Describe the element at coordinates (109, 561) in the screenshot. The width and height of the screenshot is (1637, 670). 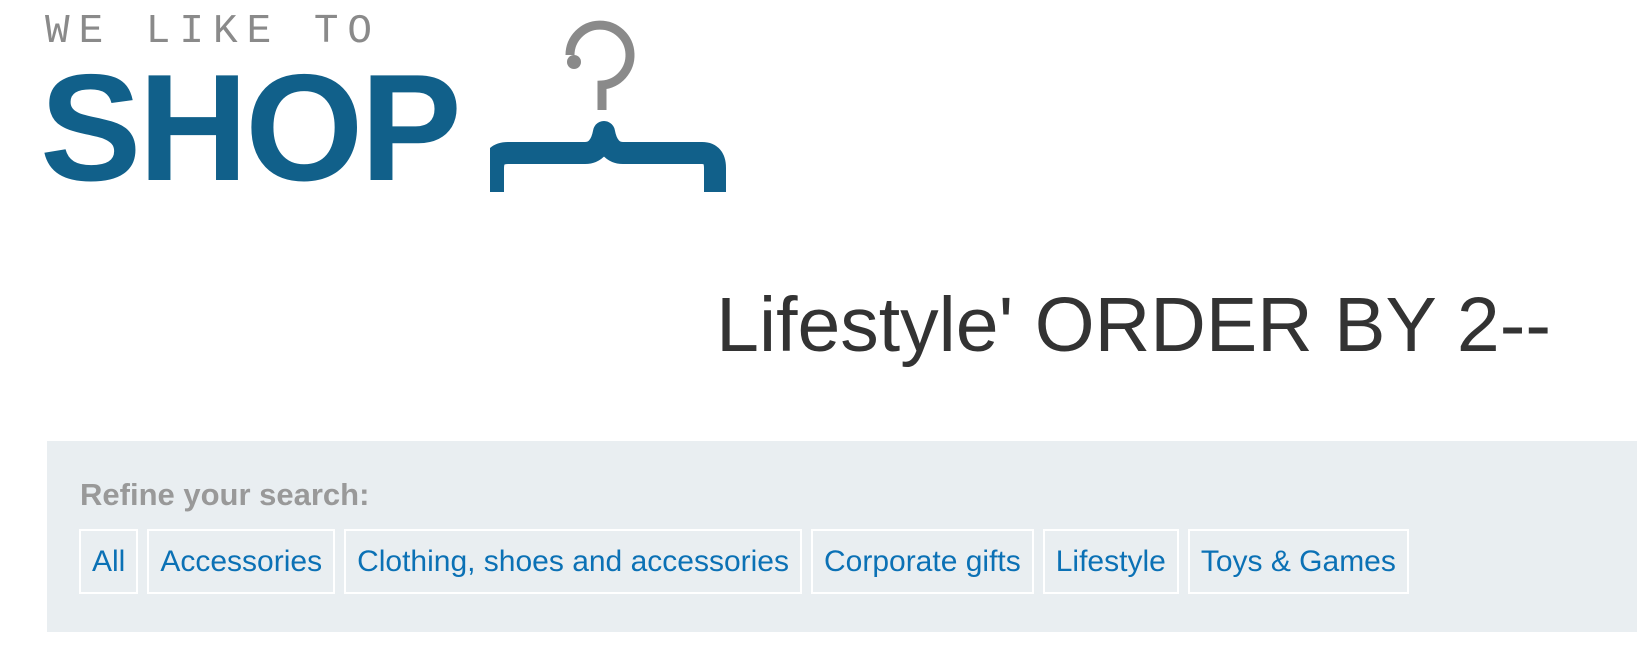
I see `category-filter-all: All` at that location.